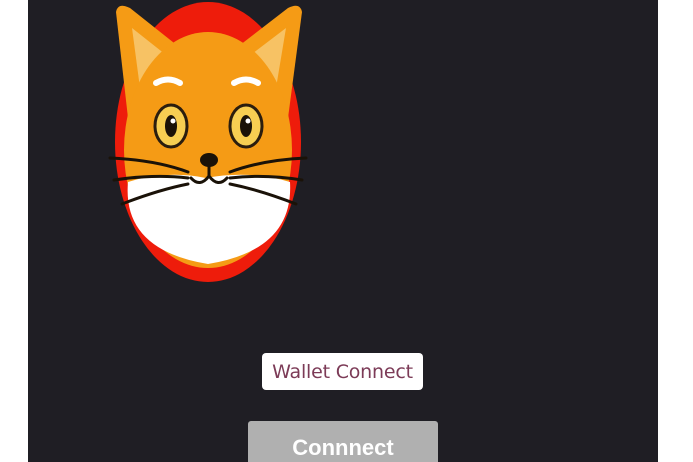 This screenshot has height=462, width=693. What do you see at coordinates (343, 447) in the screenshot?
I see `connect-label: Connnect` at bounding box center [343, 447].